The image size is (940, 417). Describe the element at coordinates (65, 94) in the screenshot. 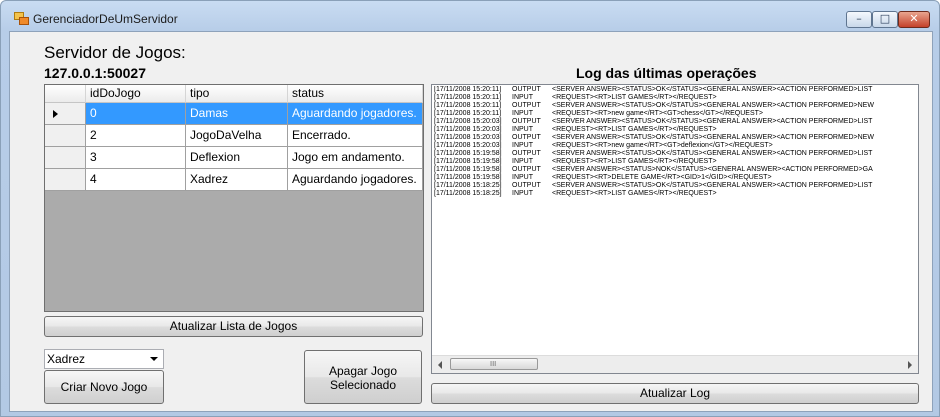

I see `row-header-corner` at that location.